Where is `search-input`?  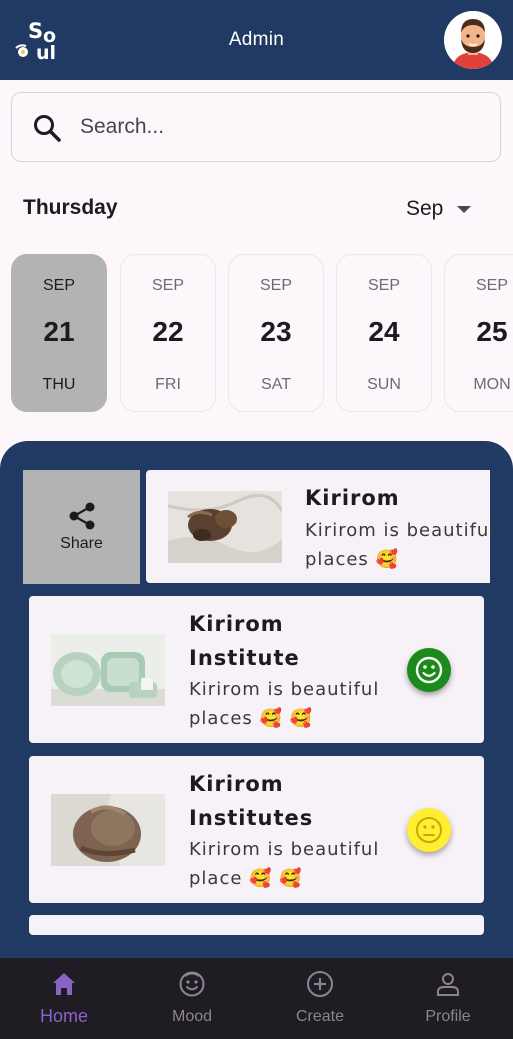 search-input is located at coordinates (280, 127).